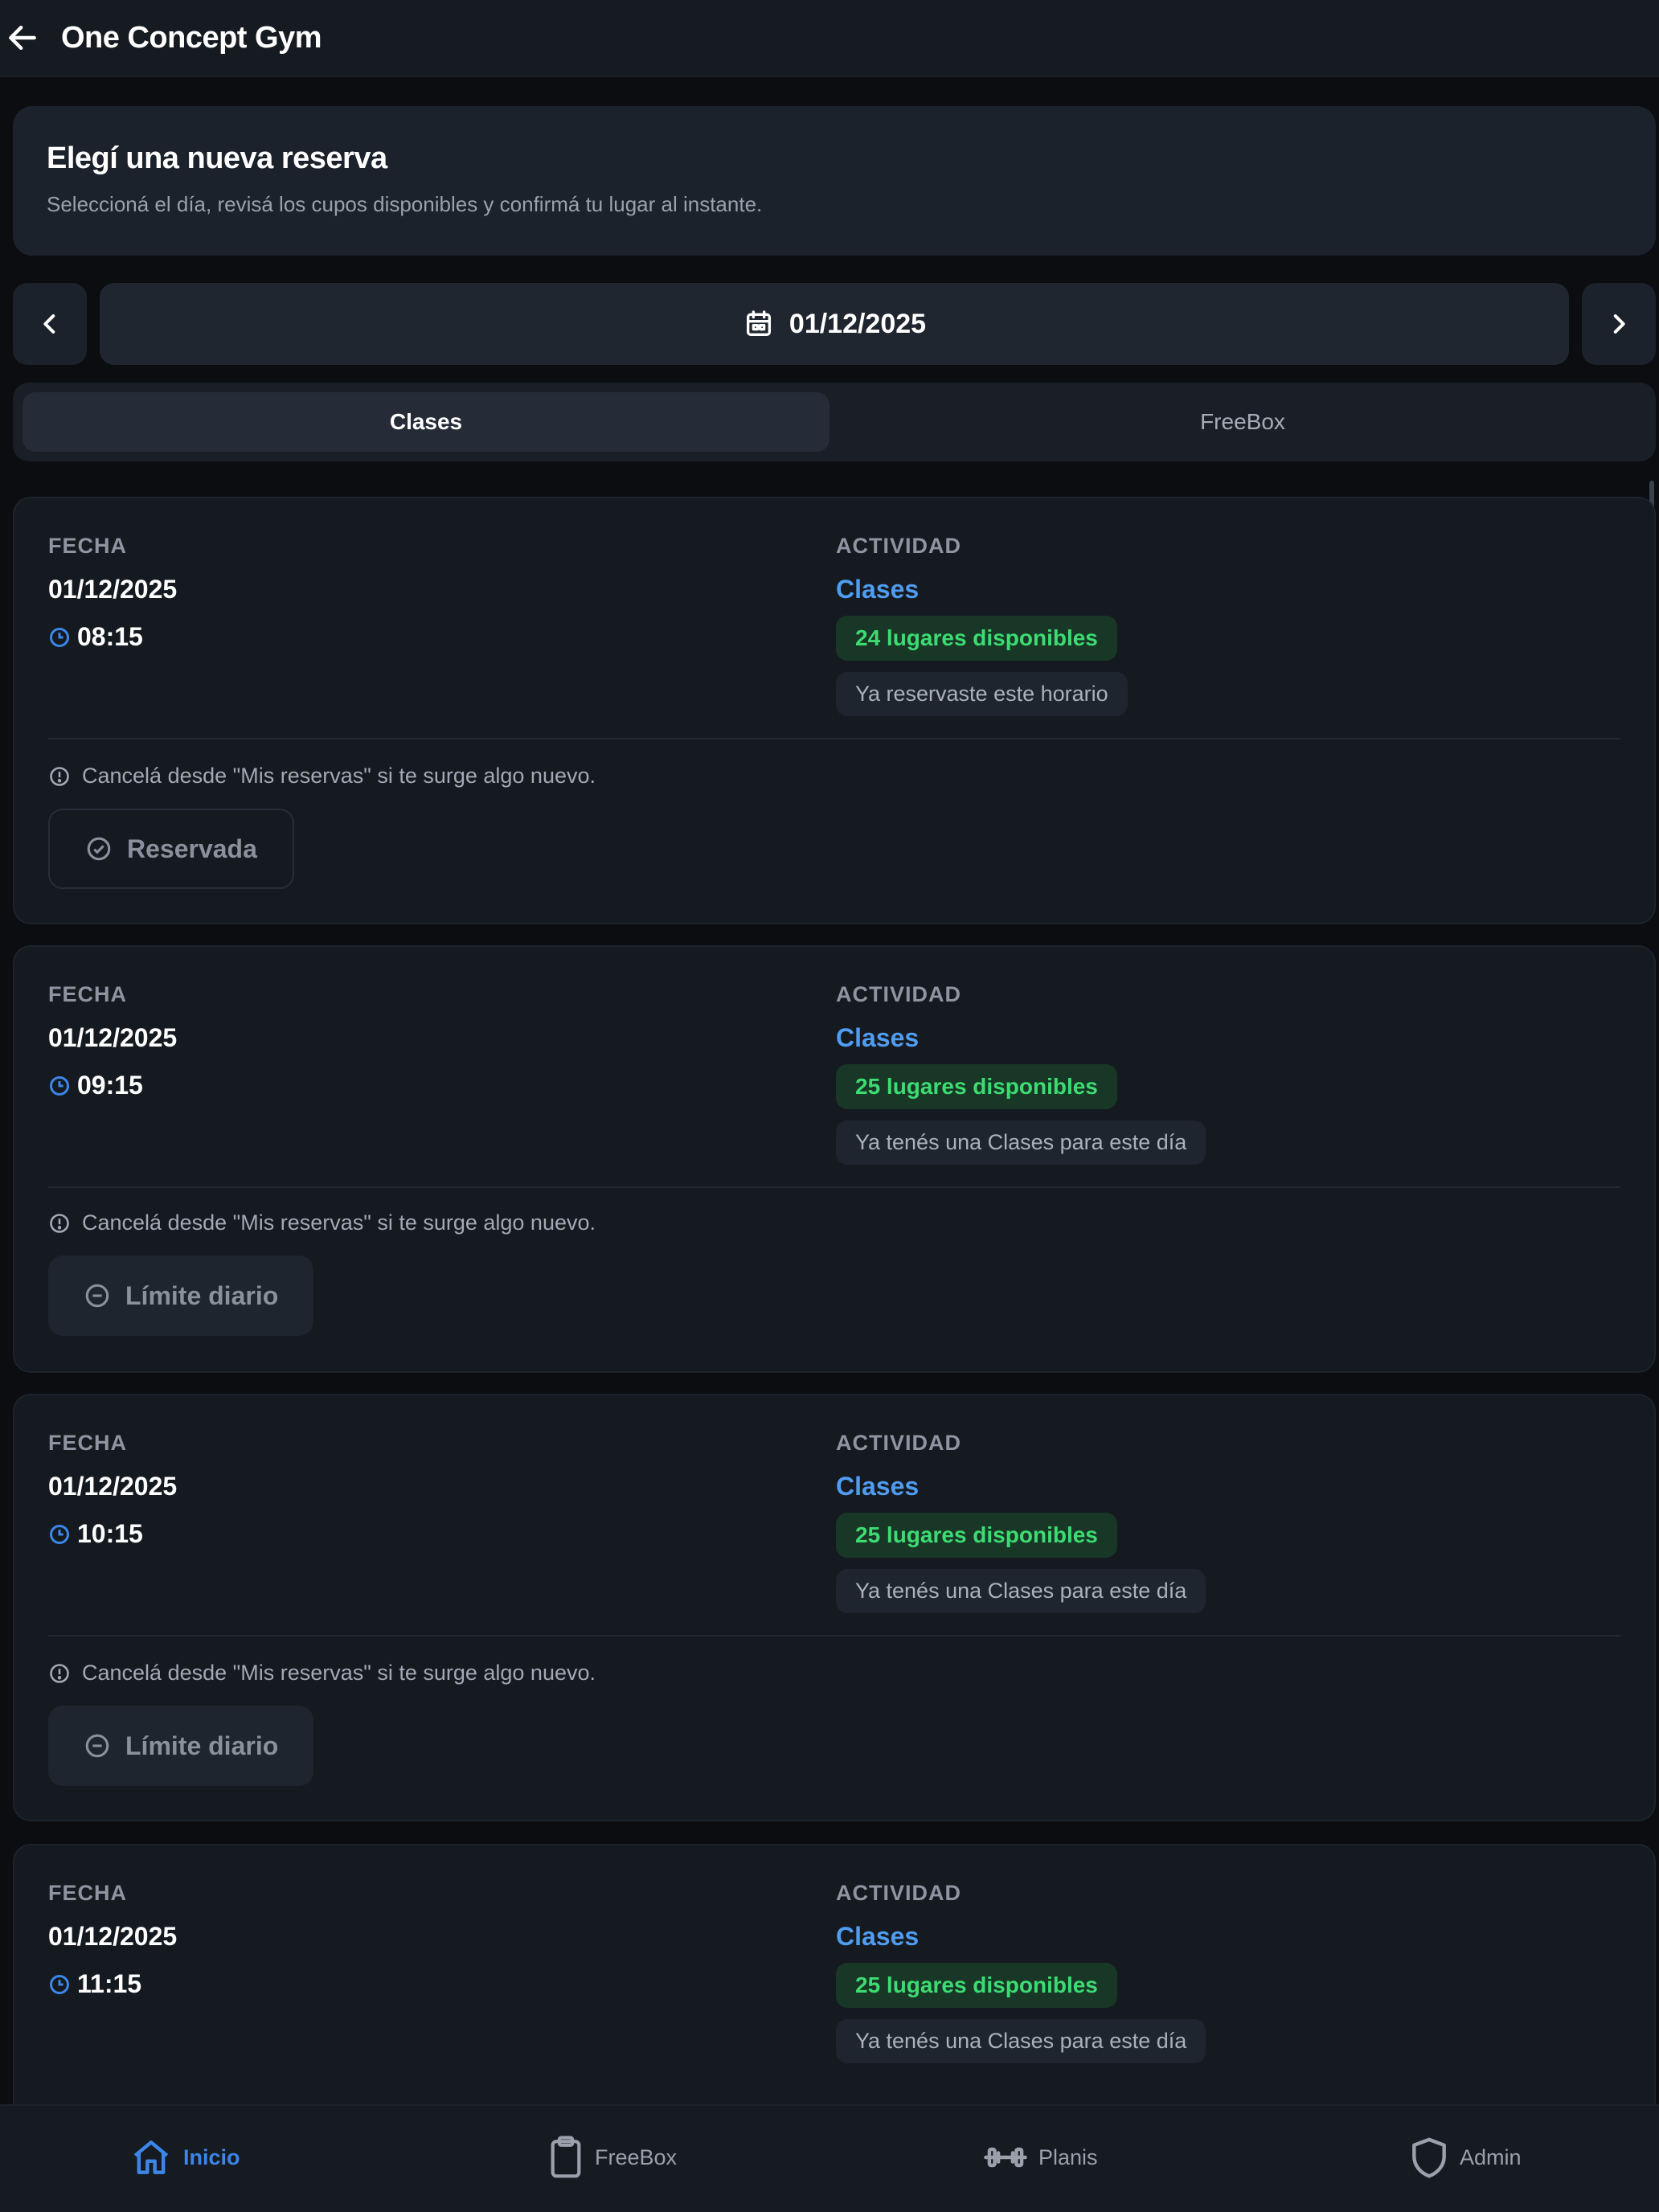 The image size is (1659, 2212). What do you see at coordinates (110, 1533) in the screenshot?
I see `slot-time: 10:15` at bounding box center [110, 1533].